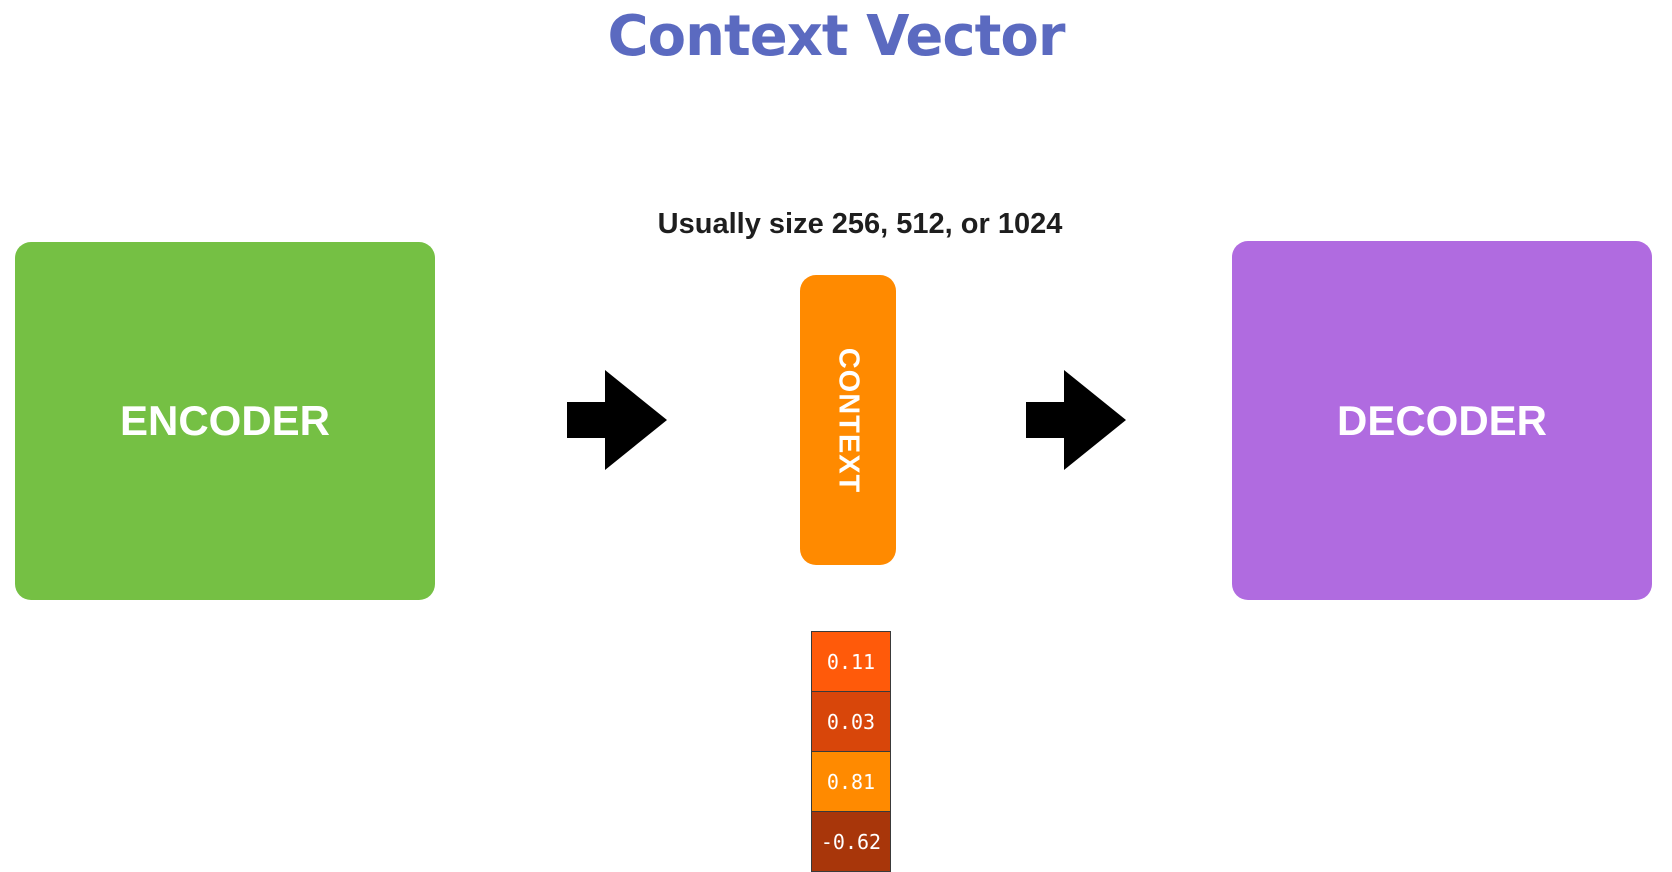 The height and width of the screenshot is (872, 1672). I want to click on encoder-label: ENCODER, so click(225, 420).